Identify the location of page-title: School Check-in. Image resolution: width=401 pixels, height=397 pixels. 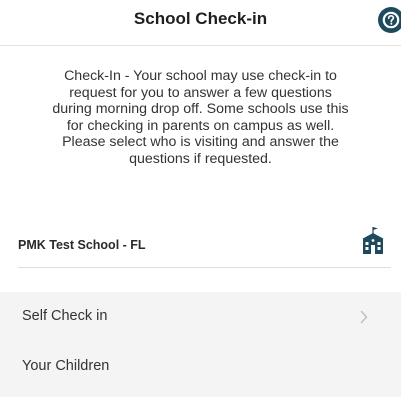
(200, 18).